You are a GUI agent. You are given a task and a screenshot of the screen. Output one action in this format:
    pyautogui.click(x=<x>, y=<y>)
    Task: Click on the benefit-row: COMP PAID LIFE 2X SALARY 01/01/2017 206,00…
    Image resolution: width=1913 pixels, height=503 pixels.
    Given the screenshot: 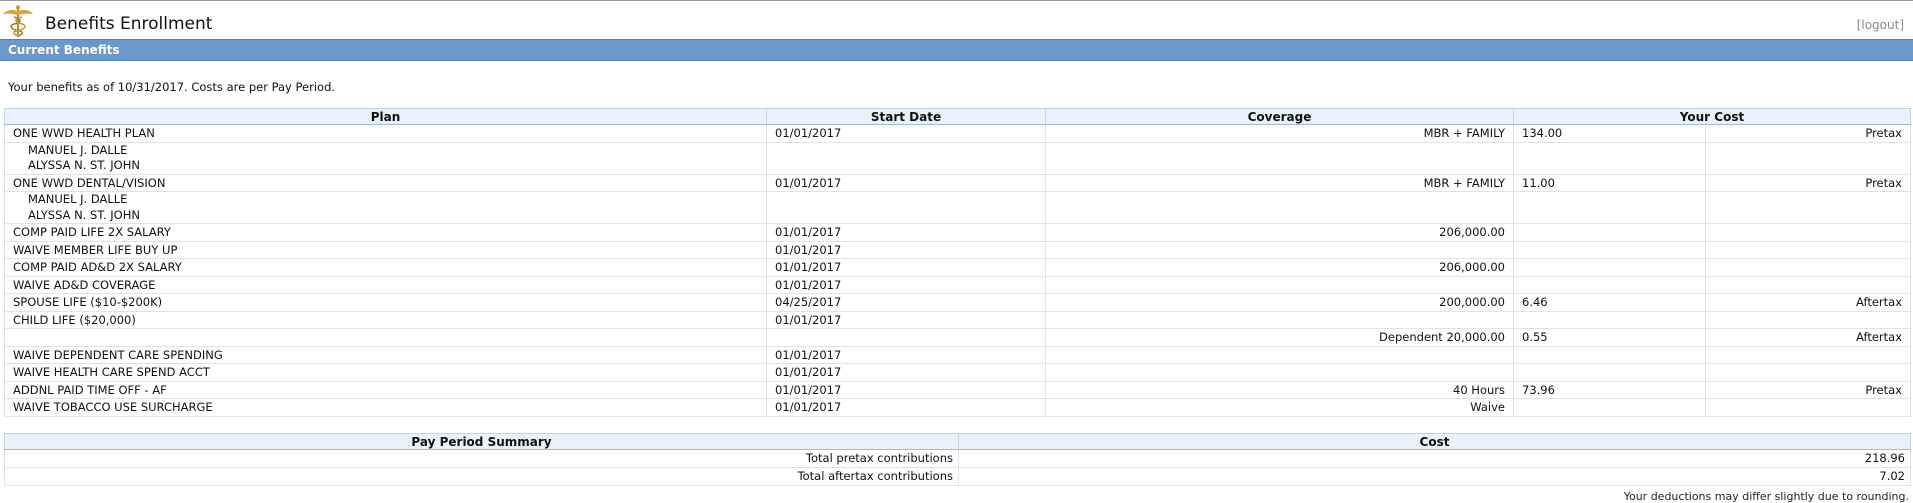 What is the action you would take?
    pyautogui.click(x=957, y=232)
    